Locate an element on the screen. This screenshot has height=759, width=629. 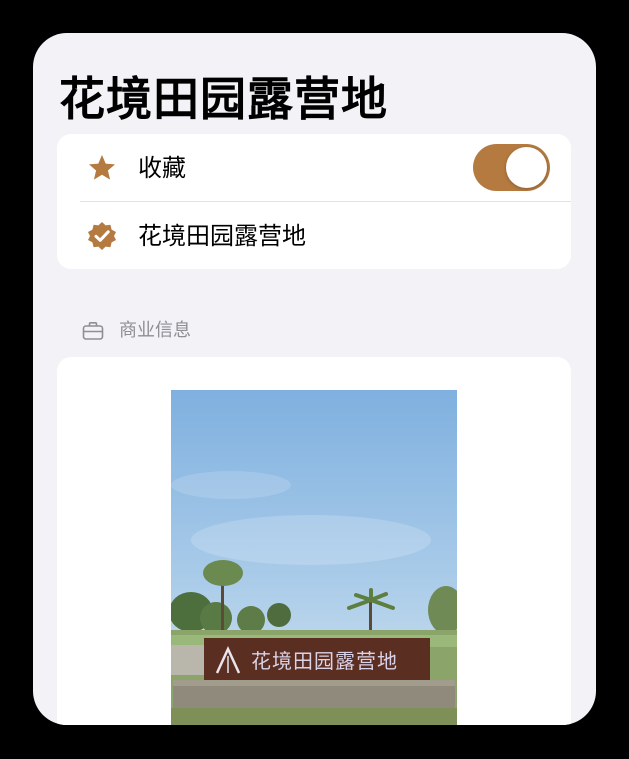
place-info-card: 收藏 花境田园露营地 is located at coordinates (314, 201).